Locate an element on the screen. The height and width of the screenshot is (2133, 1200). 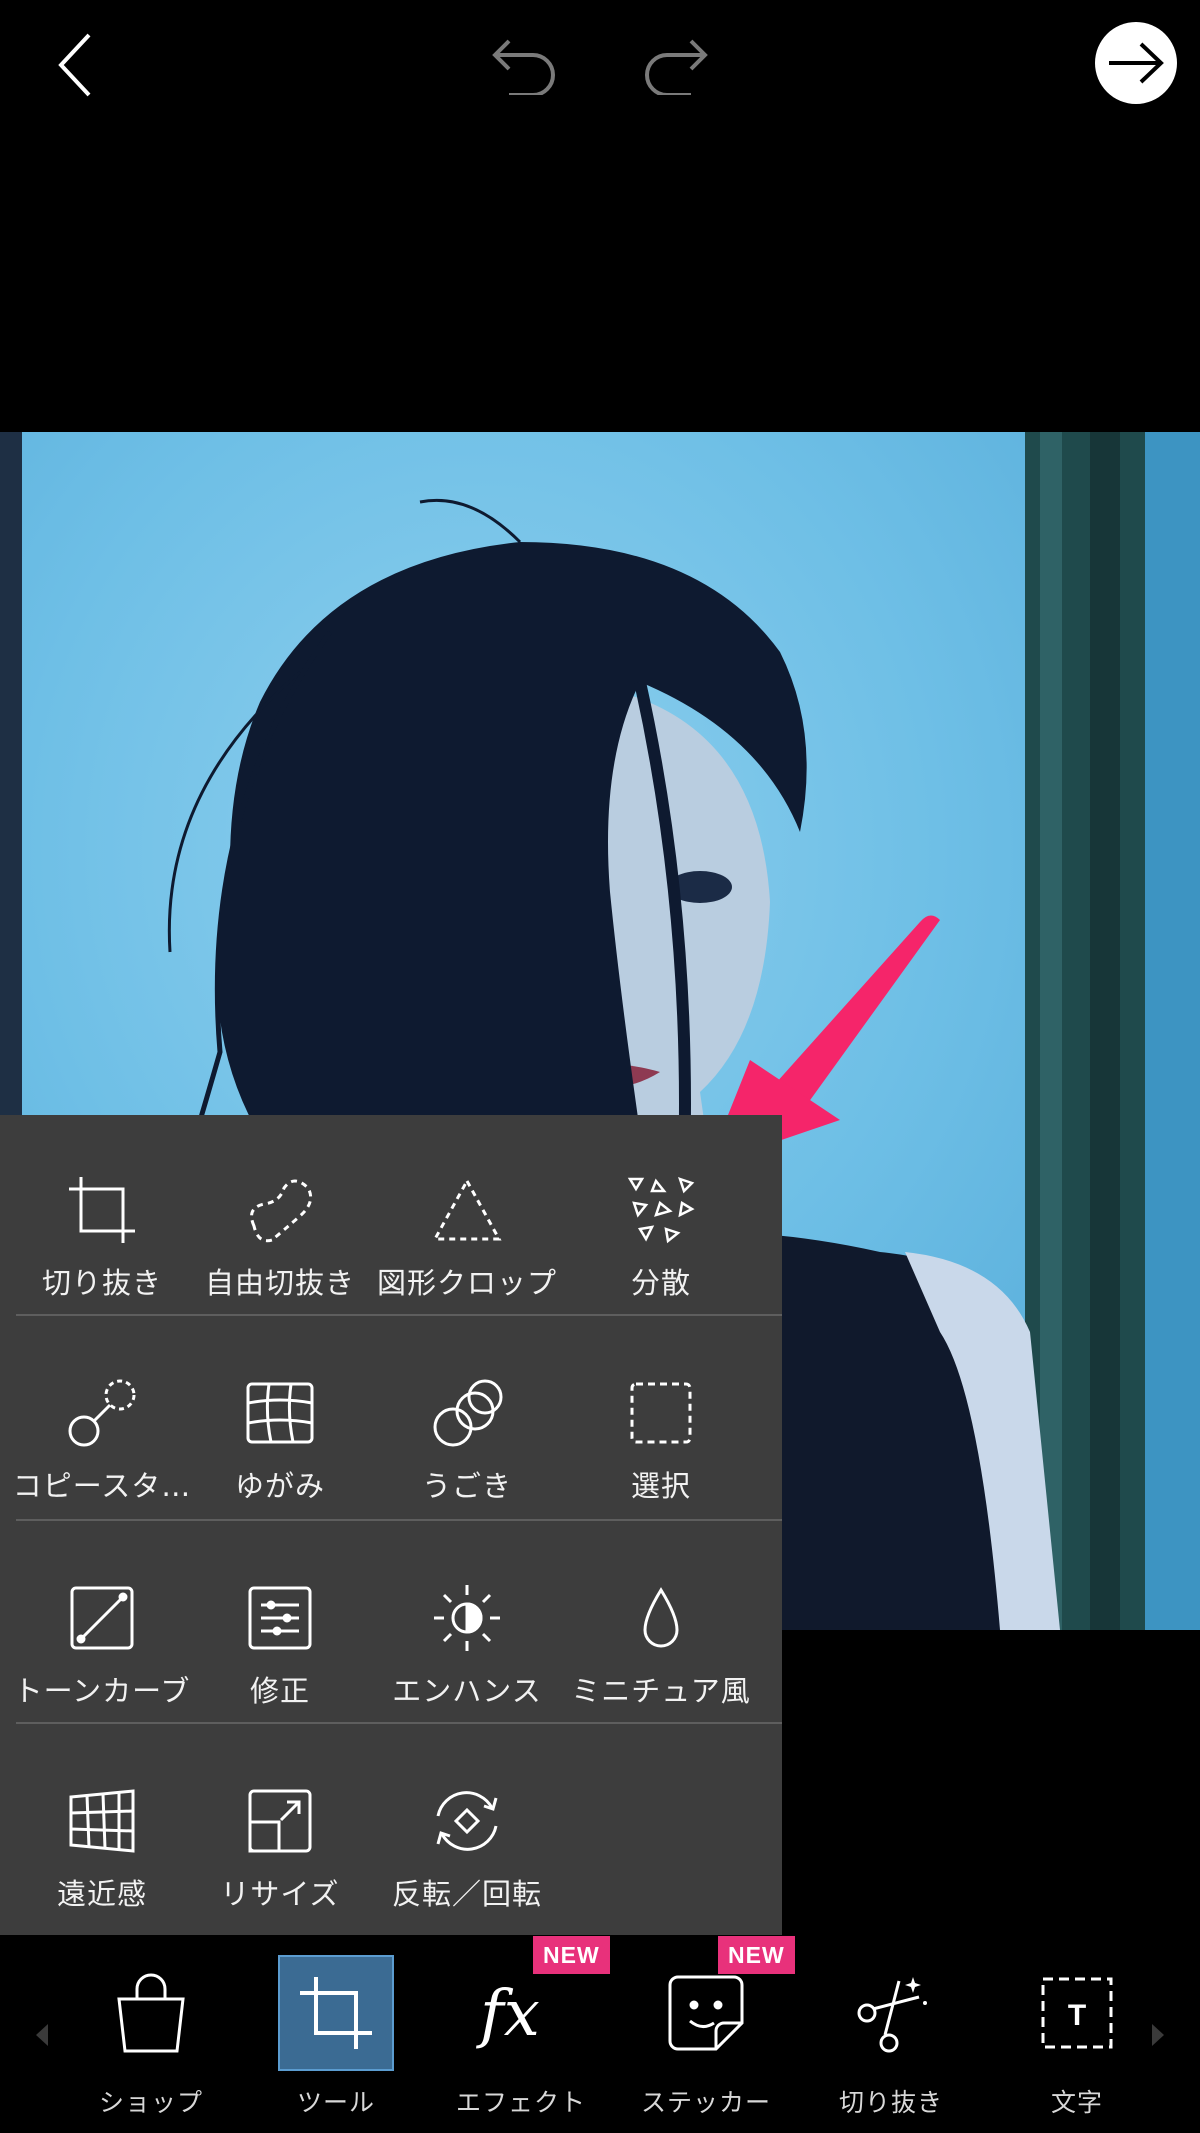
tool-crop: 切り抜き is located at coordinates (102, 1236).